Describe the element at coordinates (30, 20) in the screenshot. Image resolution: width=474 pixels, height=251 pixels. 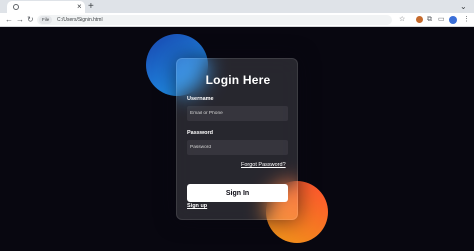
I see `reload-icon: ↻` at that location.